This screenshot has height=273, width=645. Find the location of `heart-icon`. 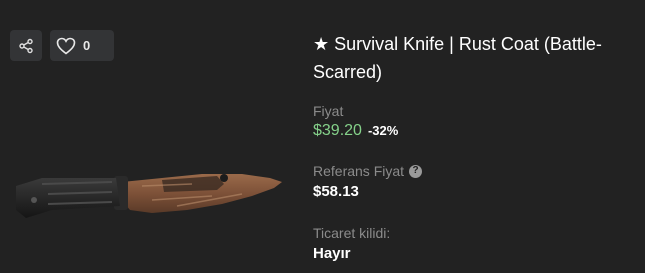

heart-icon is located at coordinates (66, 46).